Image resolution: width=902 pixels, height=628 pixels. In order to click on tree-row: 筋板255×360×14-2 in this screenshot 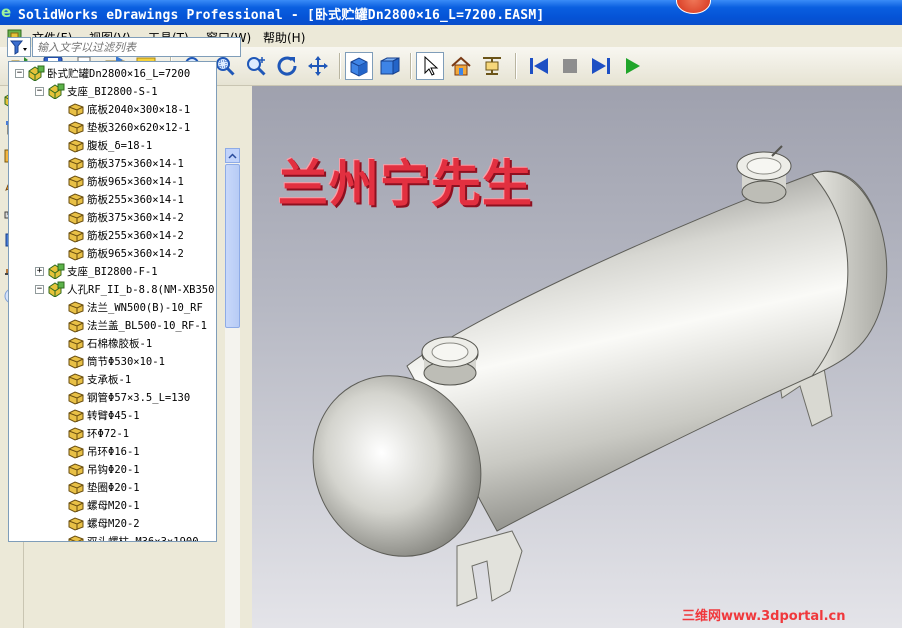, I will do `click(119, 235)`.